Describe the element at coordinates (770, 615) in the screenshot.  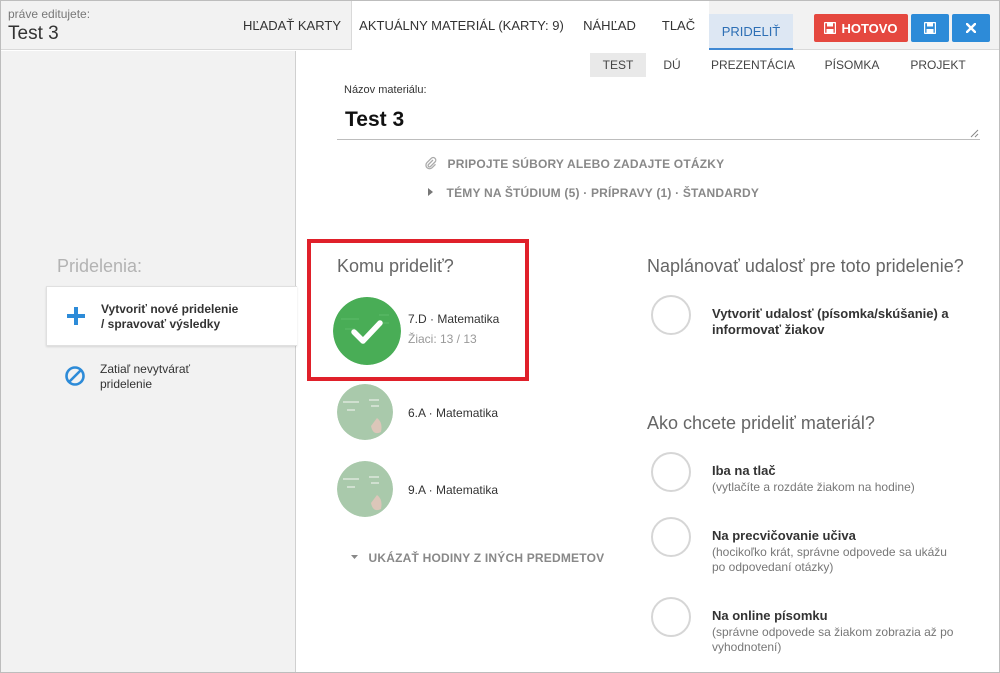
I see `mode-online-exam-title: Na online písomku` at that location.